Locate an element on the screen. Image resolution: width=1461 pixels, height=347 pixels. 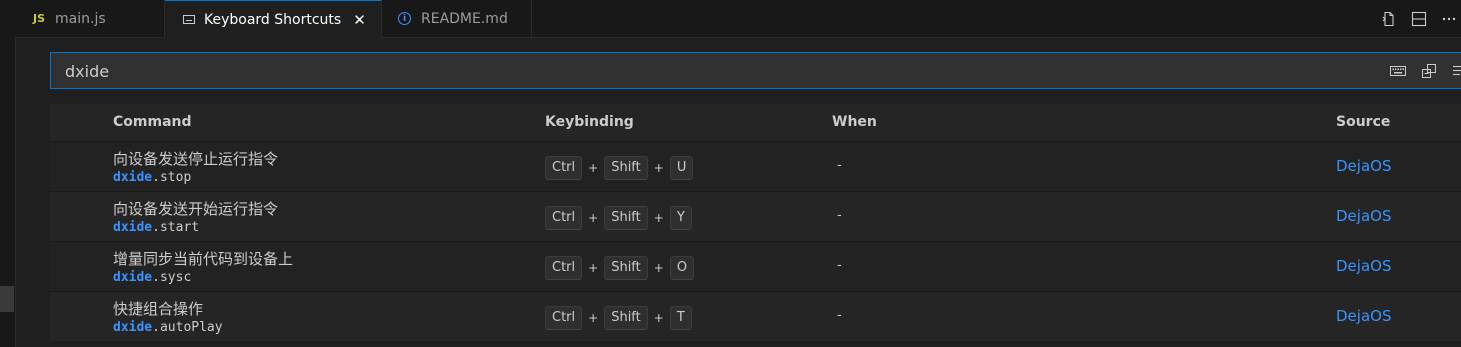
command-title: 向设备发送开始运行指令 is located at coordinates (196, 209).